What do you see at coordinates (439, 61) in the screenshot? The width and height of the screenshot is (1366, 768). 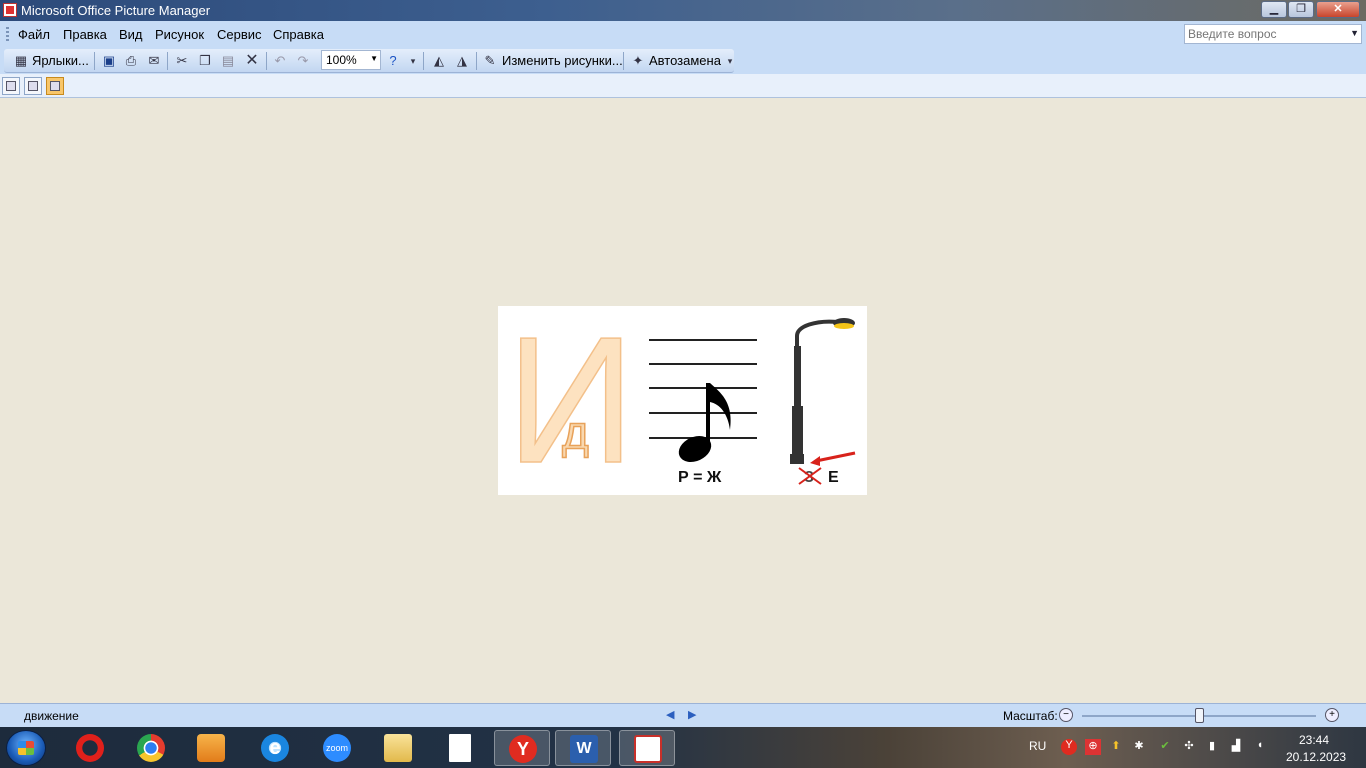 I see `rotate-left-icon: ◭` at bounding box center [439, 61].